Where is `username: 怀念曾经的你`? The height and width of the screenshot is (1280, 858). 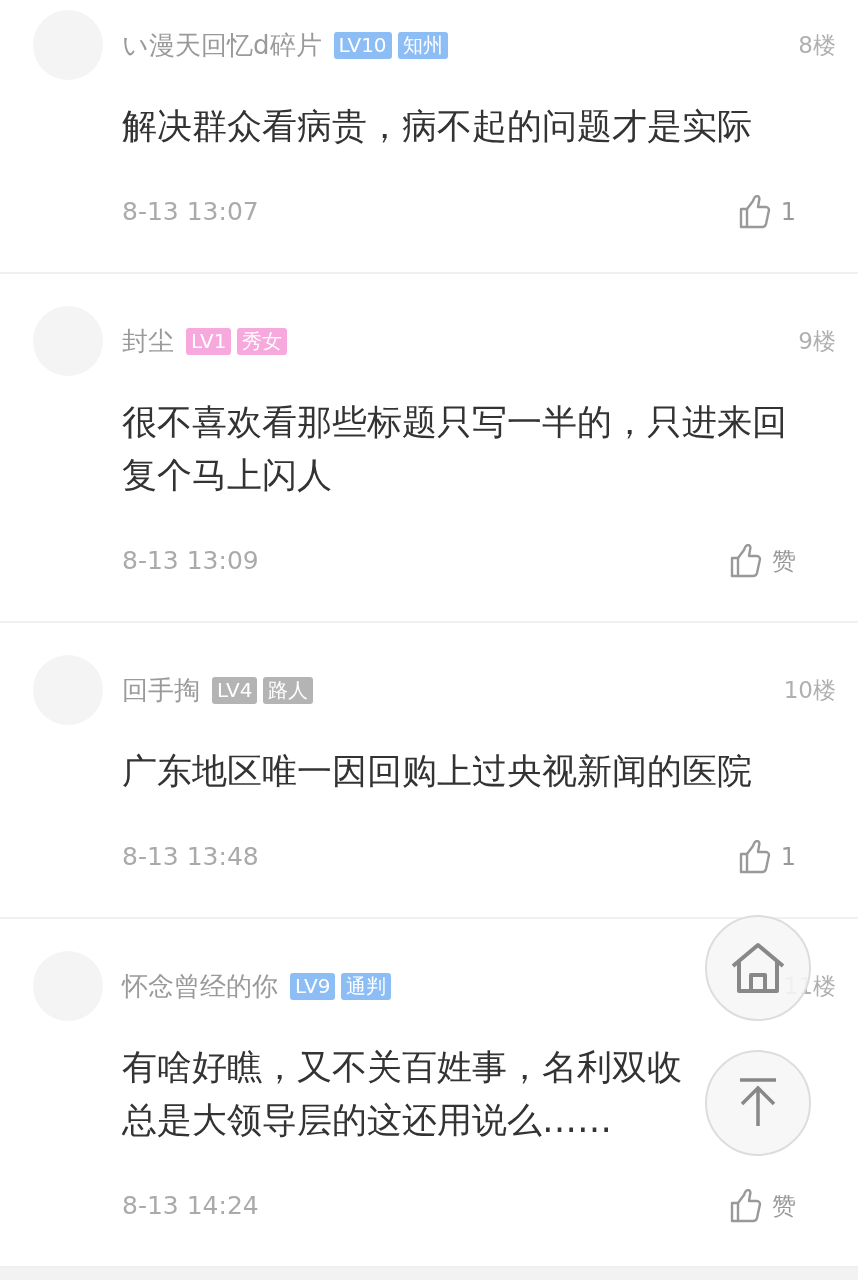
username: 怀念曾经的你 is located at coordinates (200, 986).